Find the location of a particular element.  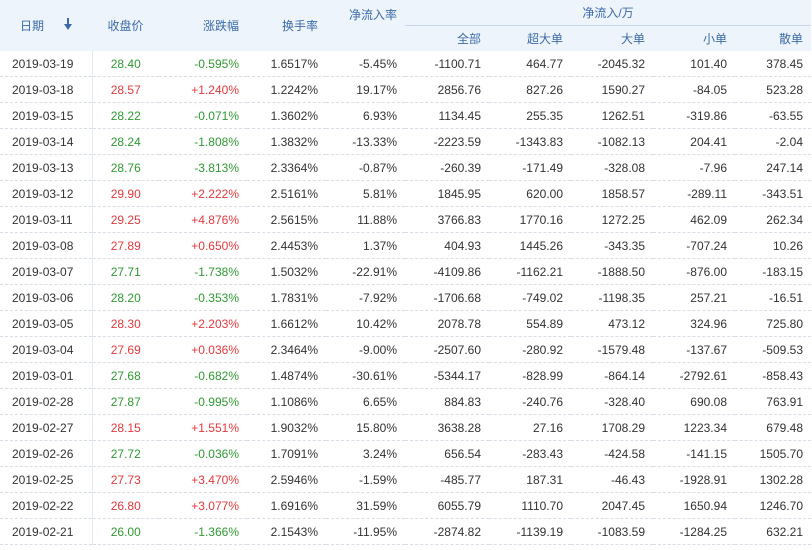

cell-net-rate: -7.92% is located at coordinates (365, 297).